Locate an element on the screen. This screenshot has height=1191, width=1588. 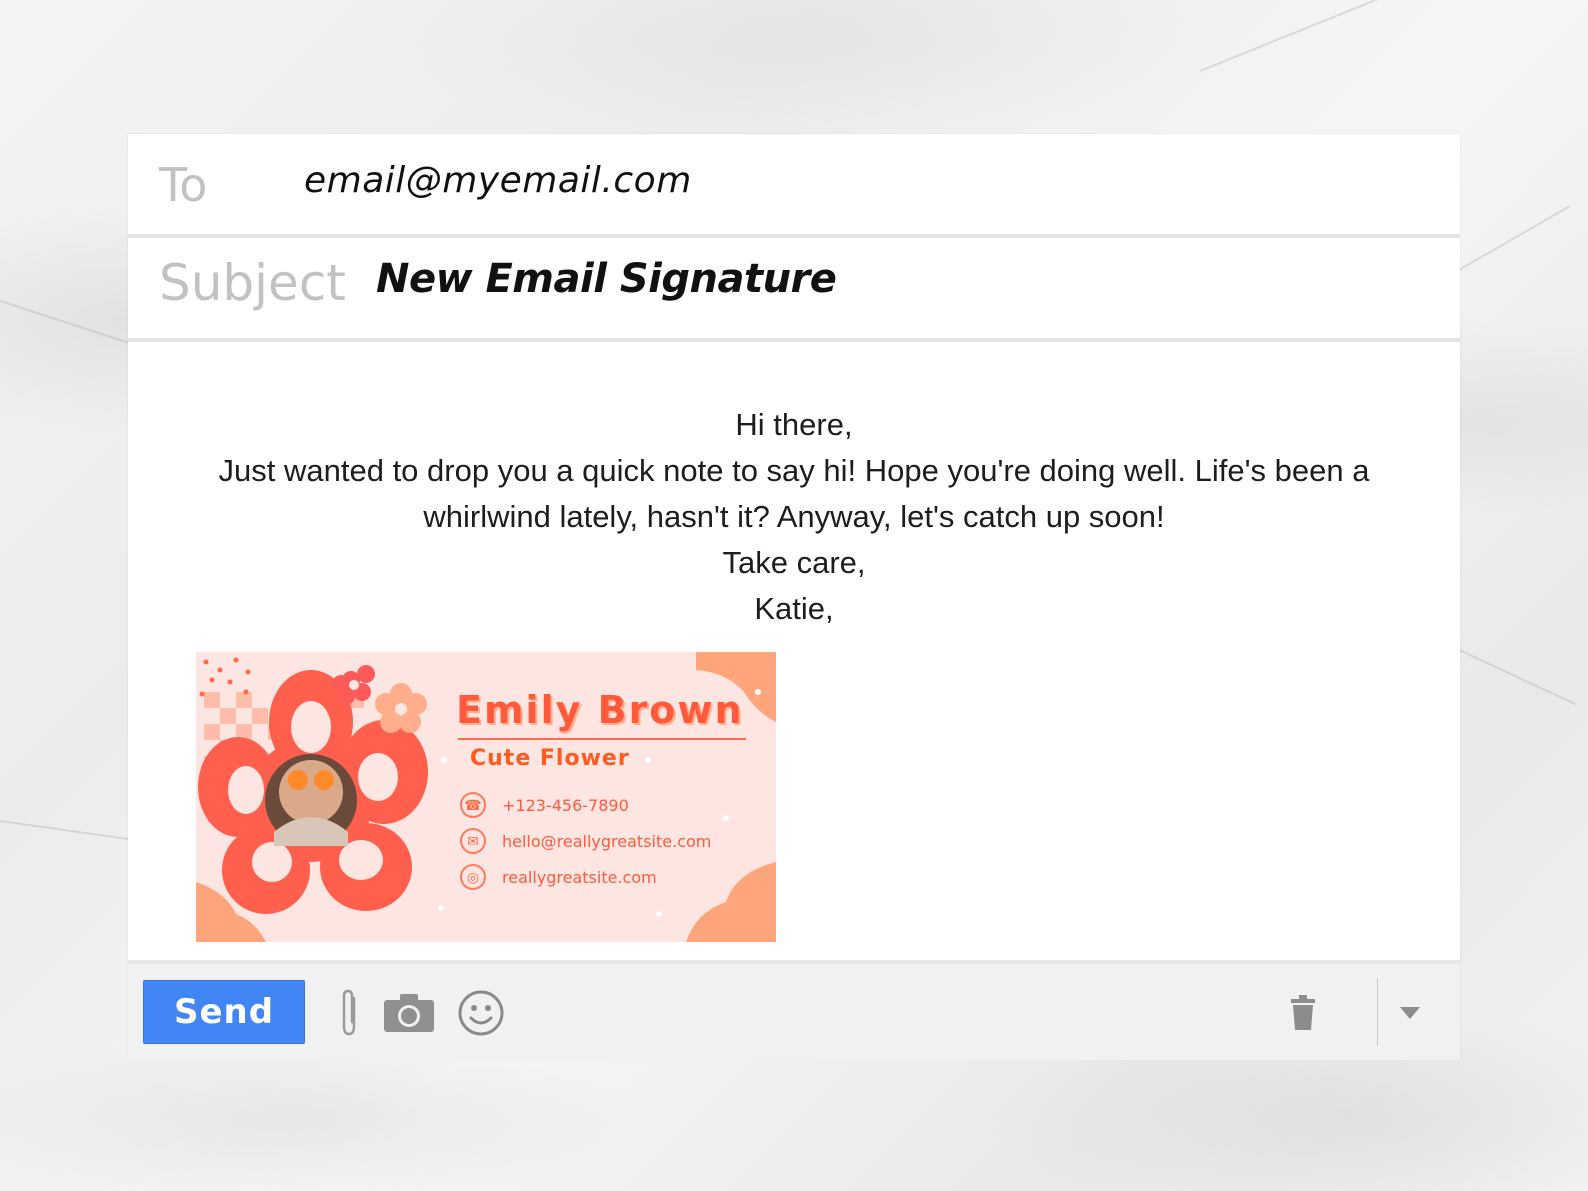
sender-line: Katie, is located at coordinates (794, 608).